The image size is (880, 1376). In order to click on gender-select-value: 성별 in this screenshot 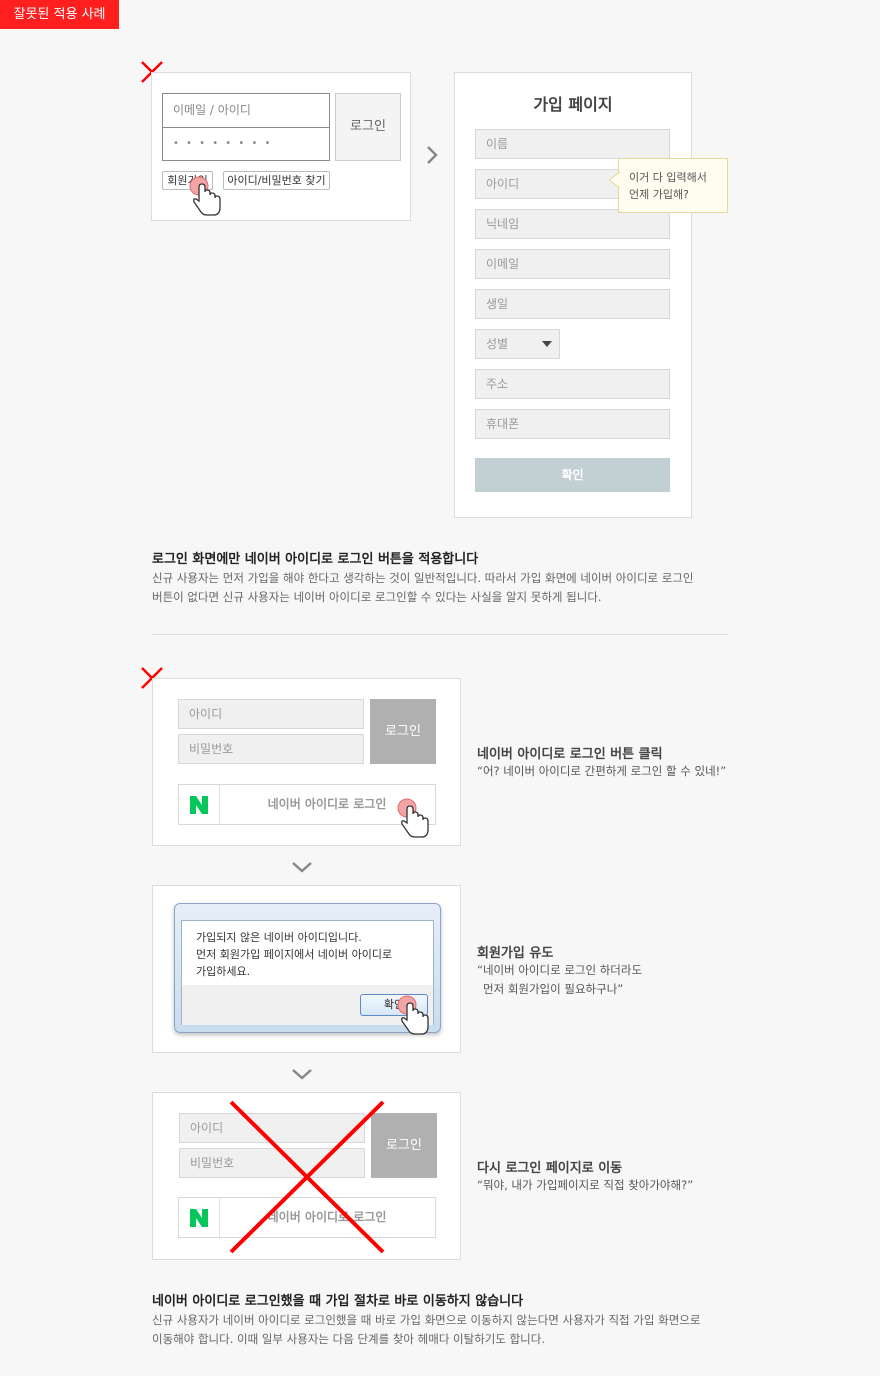, I will do `click(497, 344)`.